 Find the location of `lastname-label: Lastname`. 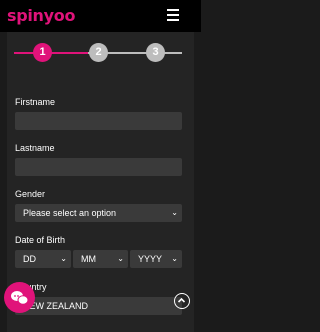

lastname-label: Lastname is located at coordinates (35, 148).